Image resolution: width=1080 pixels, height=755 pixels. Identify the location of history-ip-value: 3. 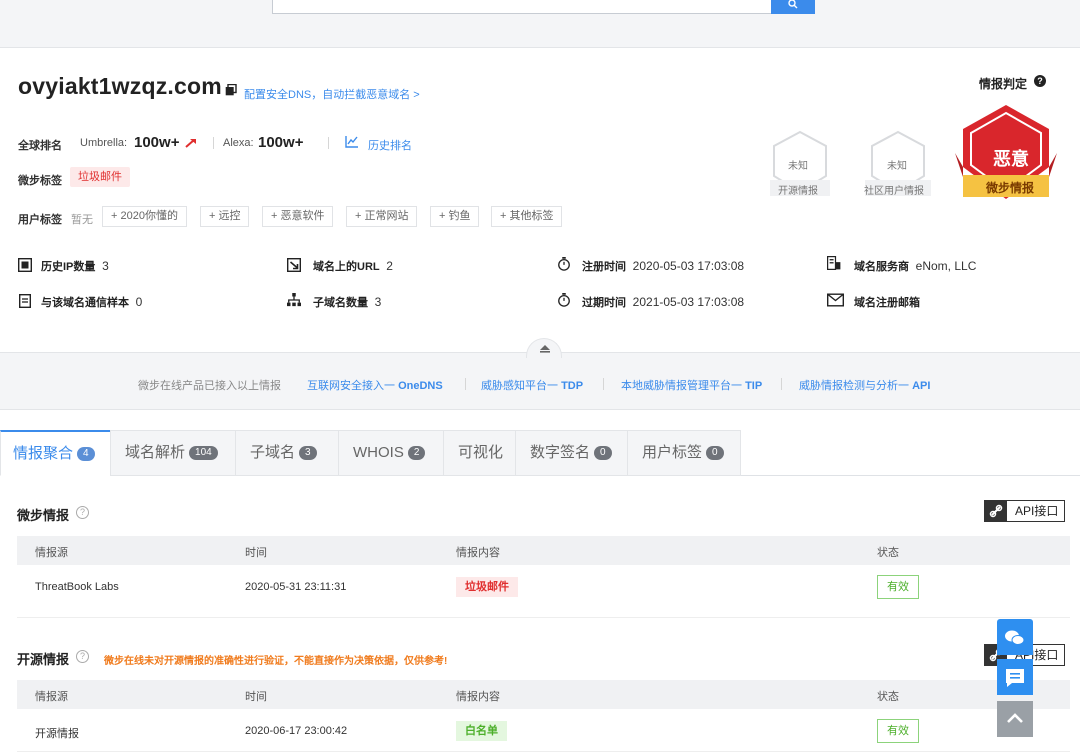
(105, 266).